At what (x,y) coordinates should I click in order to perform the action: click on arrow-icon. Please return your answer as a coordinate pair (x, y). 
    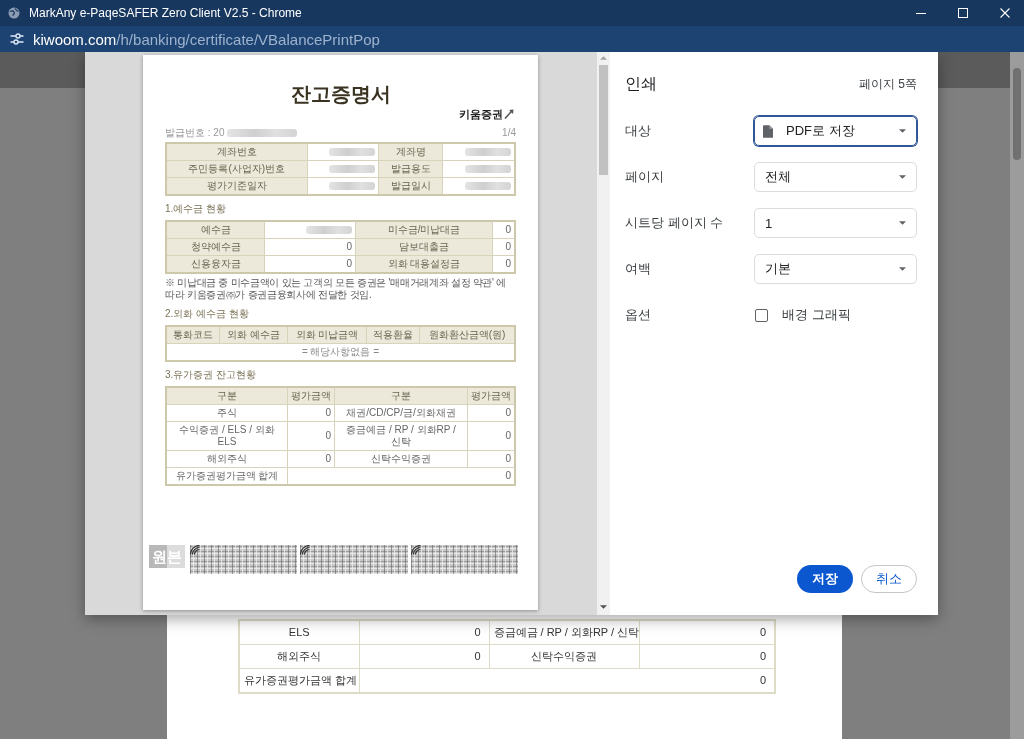
    Looking at the image, I should click on (509, 114).